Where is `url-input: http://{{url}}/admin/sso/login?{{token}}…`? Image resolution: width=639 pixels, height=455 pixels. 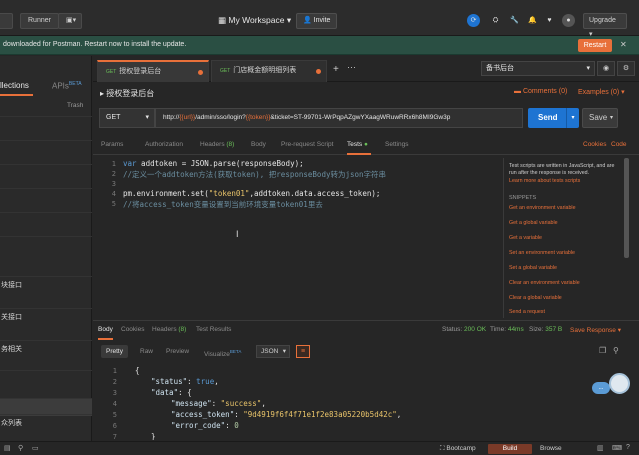 url-input: http://{{url}}/admin/sso/login?{{token}}… is located at coordinates (339, 118).